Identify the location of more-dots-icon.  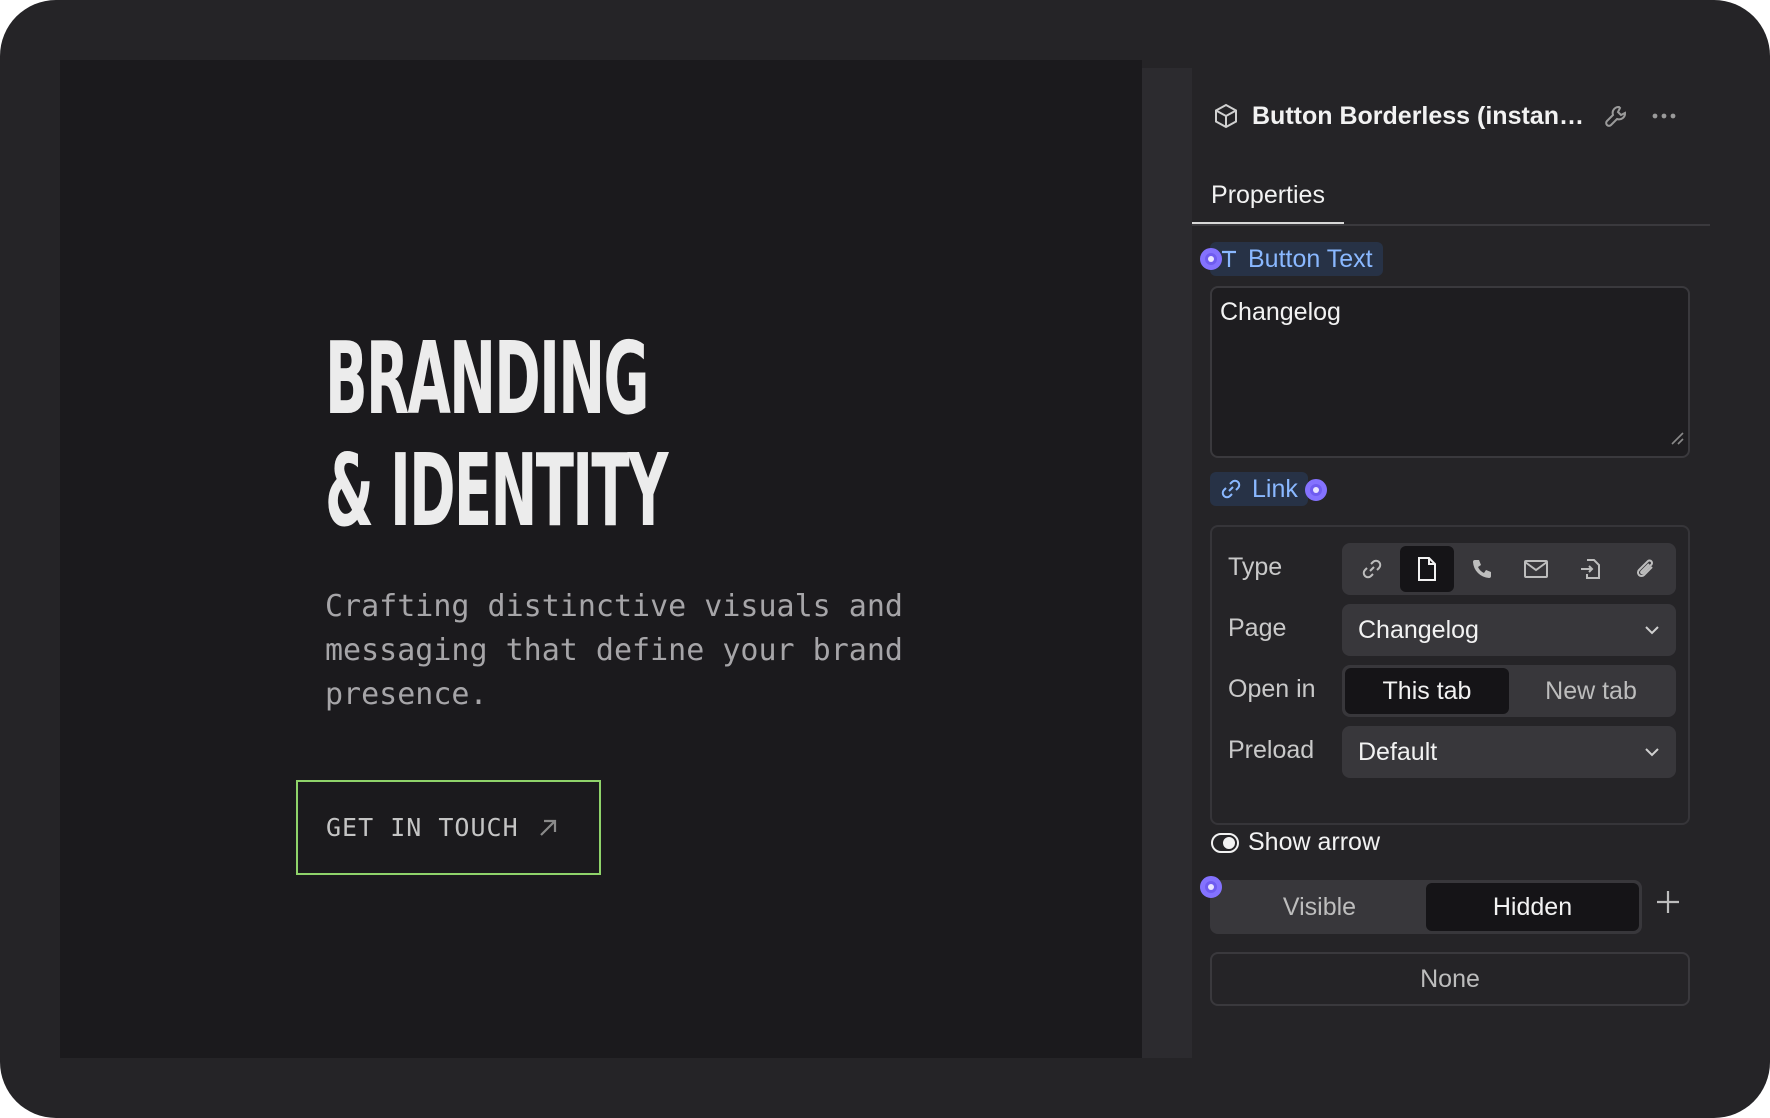
(1664, 116).